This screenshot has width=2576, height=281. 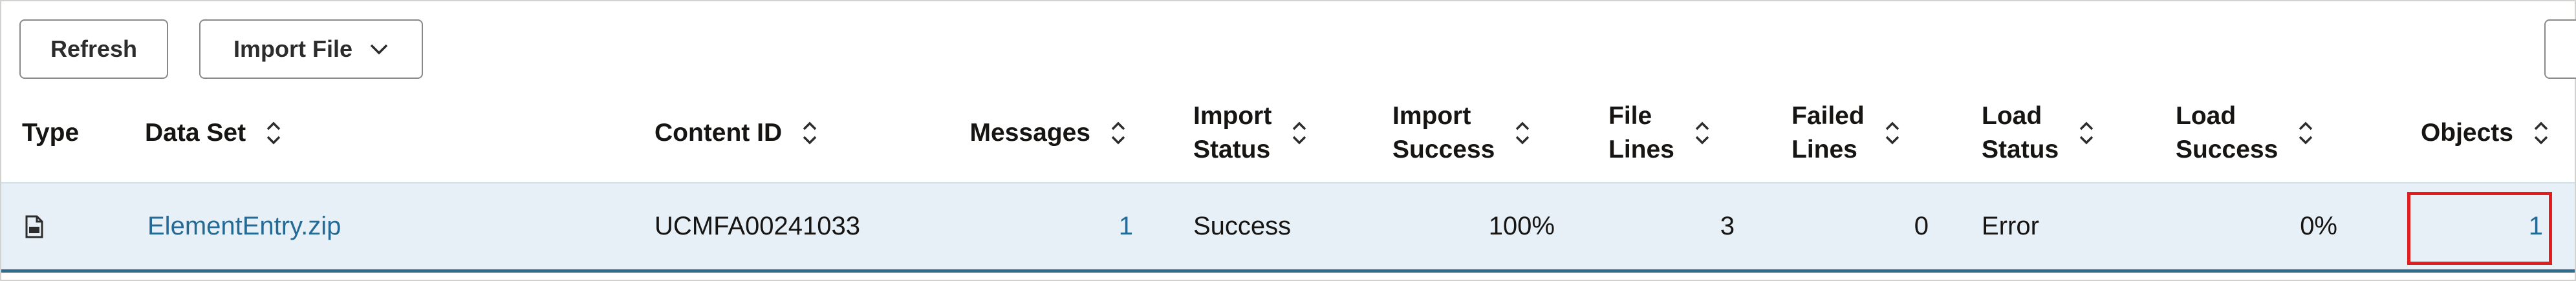 What do you see at coordinates (379, 50) in the screenshot?
I see `chevron-down-icon` at bounding box center [379, 50].